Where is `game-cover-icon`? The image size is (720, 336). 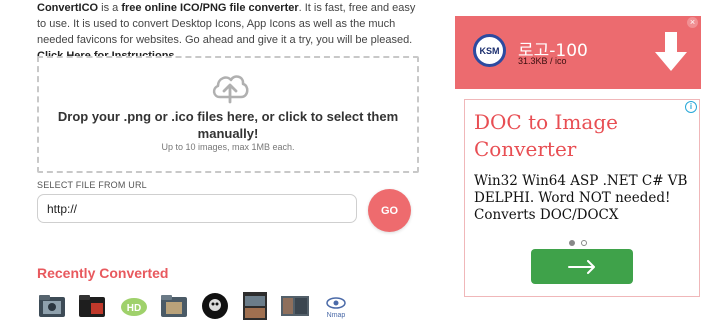
game-cover-icon is located at coordinates (255, 306).